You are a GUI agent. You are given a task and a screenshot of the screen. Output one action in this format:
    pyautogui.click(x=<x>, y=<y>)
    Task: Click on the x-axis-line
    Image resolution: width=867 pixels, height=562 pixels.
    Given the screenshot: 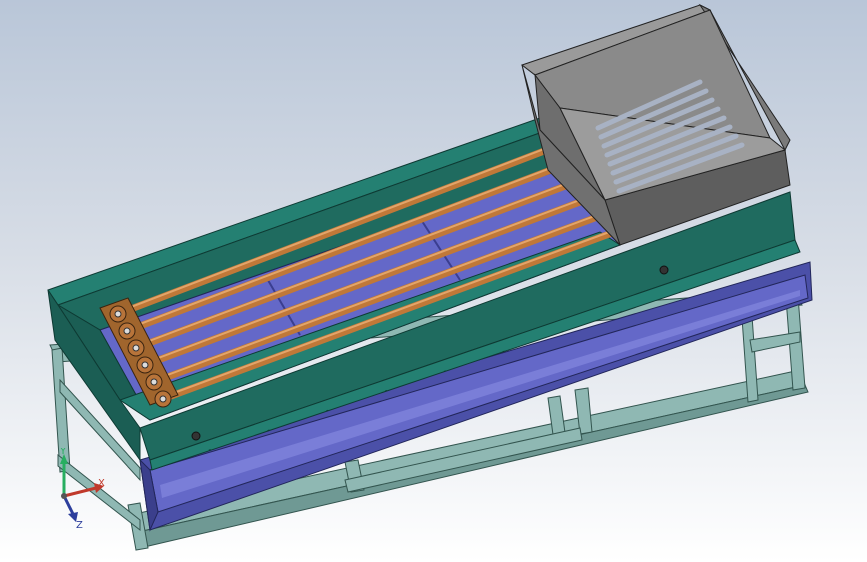 What is the action you would take?
    pyautogui.click(x=80, y=492)
    